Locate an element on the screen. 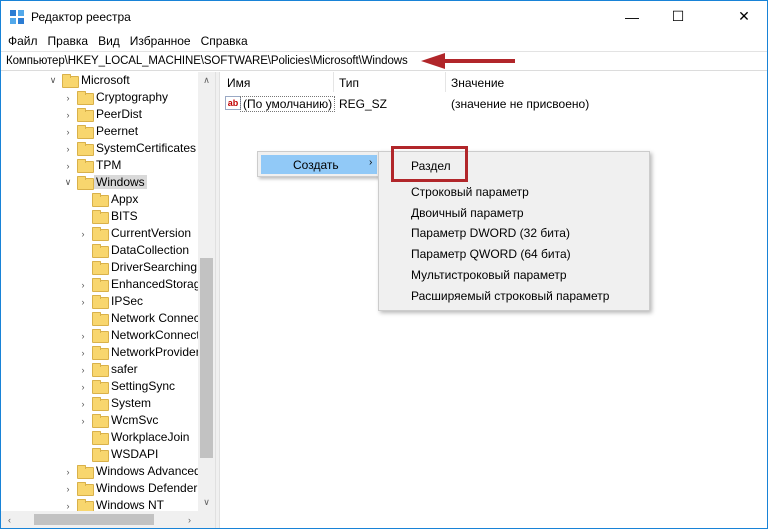 This screenshot has height=529, width=768. column-header-name: Имя is located at coordinates (277, 82).